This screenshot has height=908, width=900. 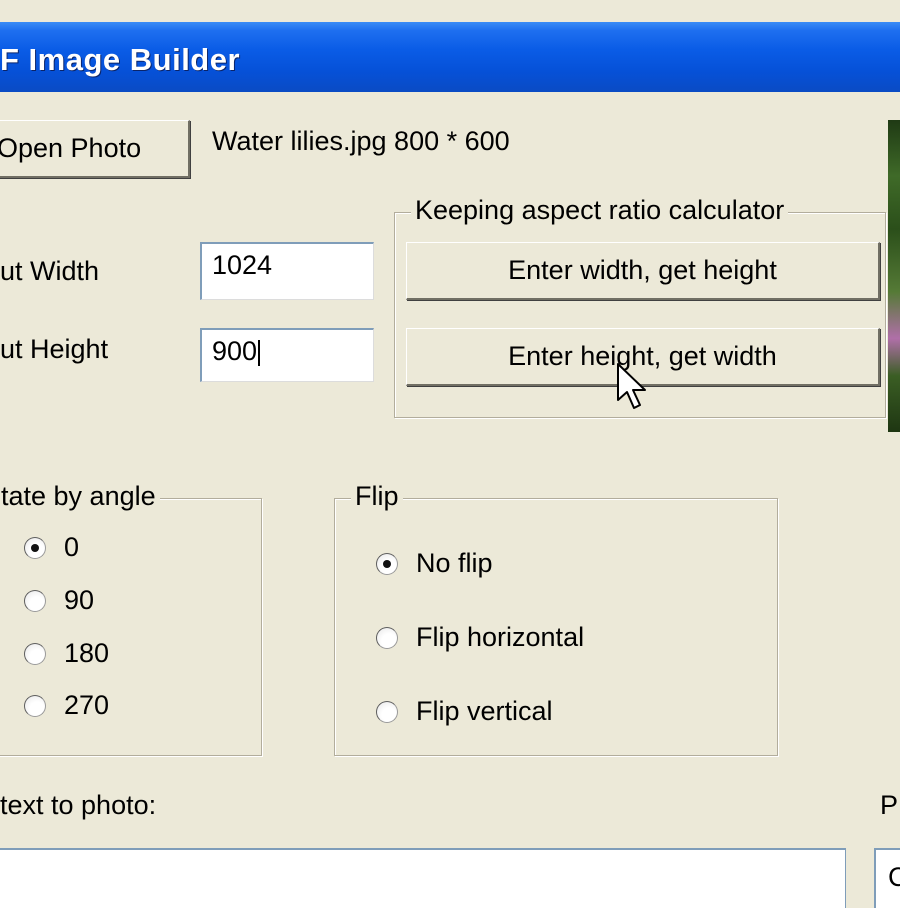 What do you see at coordinates (423, 878) in the screenshot?
I see `text-to-photo-input` at bounding box center [423, 878].